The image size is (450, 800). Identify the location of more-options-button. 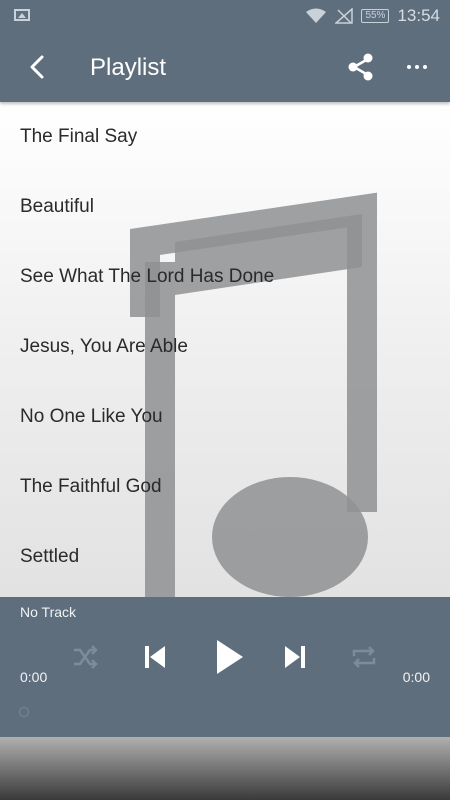
(417, 67).